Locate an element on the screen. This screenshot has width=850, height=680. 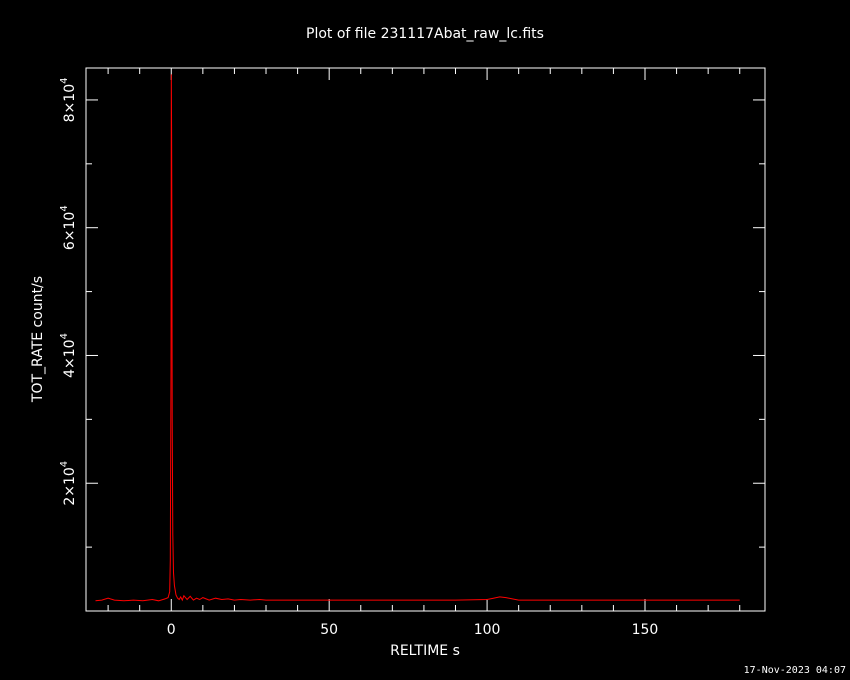
x-axis-label: RELTIME s is located at coordinates (425, 651).